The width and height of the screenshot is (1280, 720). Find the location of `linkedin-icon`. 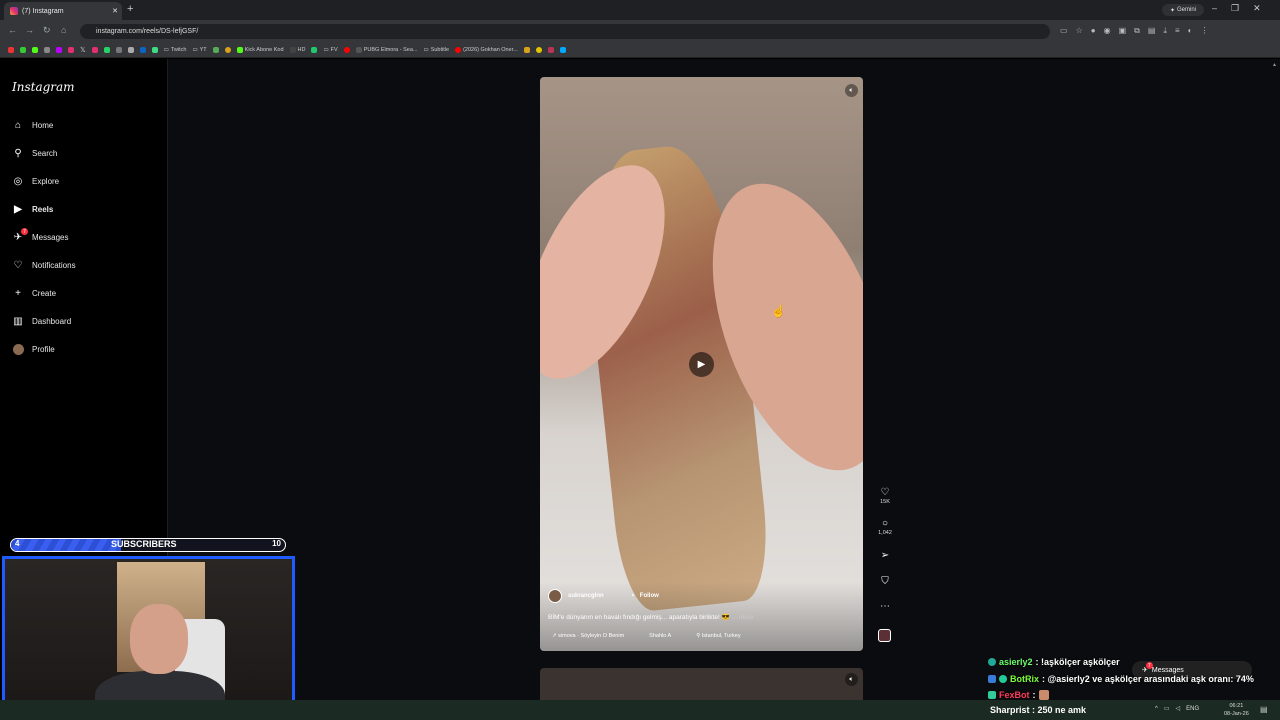

linkedin-icon is located at coordinates (142, 49).